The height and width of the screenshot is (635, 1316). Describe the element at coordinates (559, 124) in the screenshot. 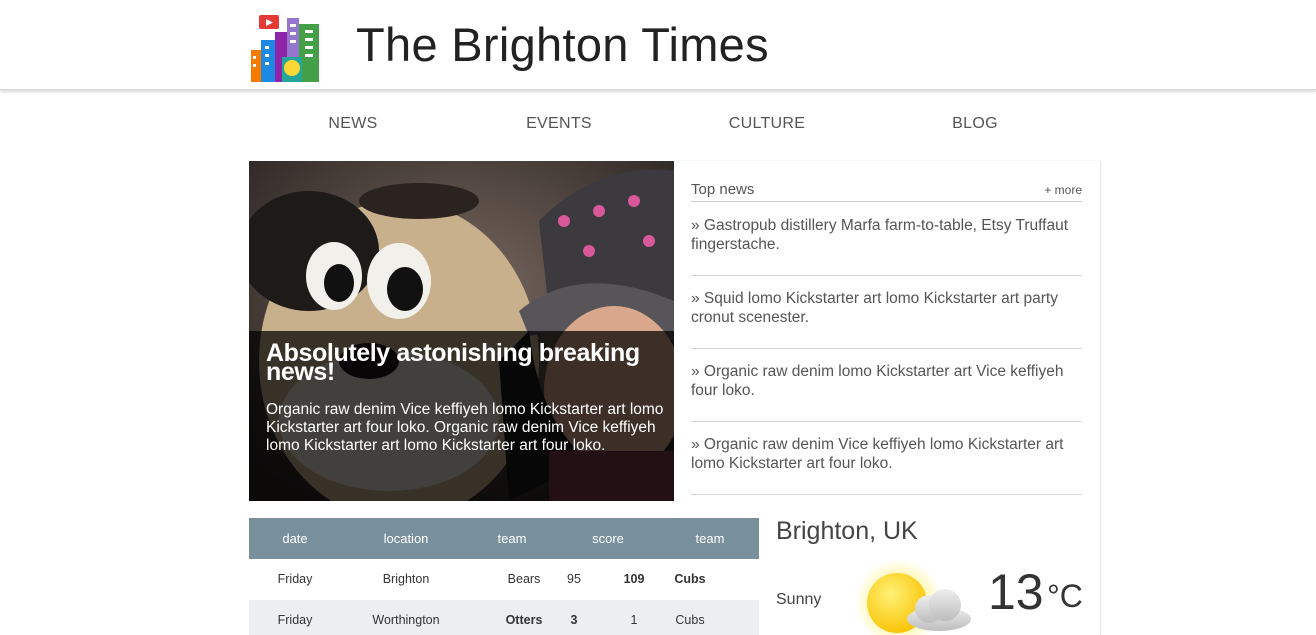

I see `nav-item-events: EVENTS` at that location.